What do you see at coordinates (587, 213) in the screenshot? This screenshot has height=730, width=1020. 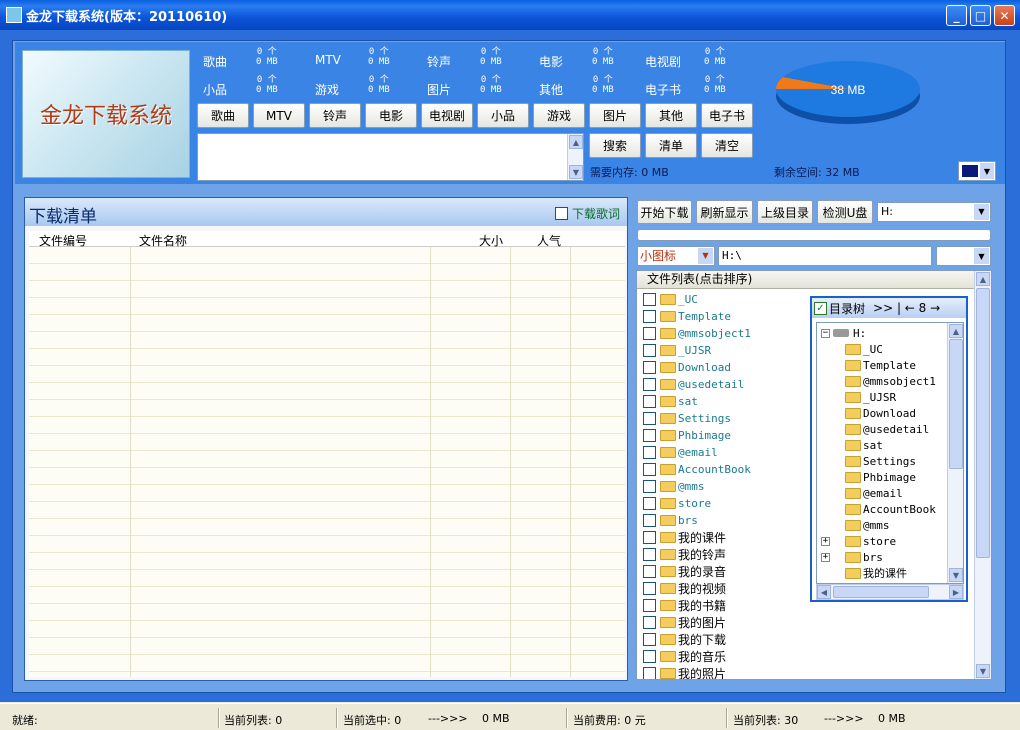 I see `lyrics-checkbox: 下载歌词` at bounding box center [587, 213].